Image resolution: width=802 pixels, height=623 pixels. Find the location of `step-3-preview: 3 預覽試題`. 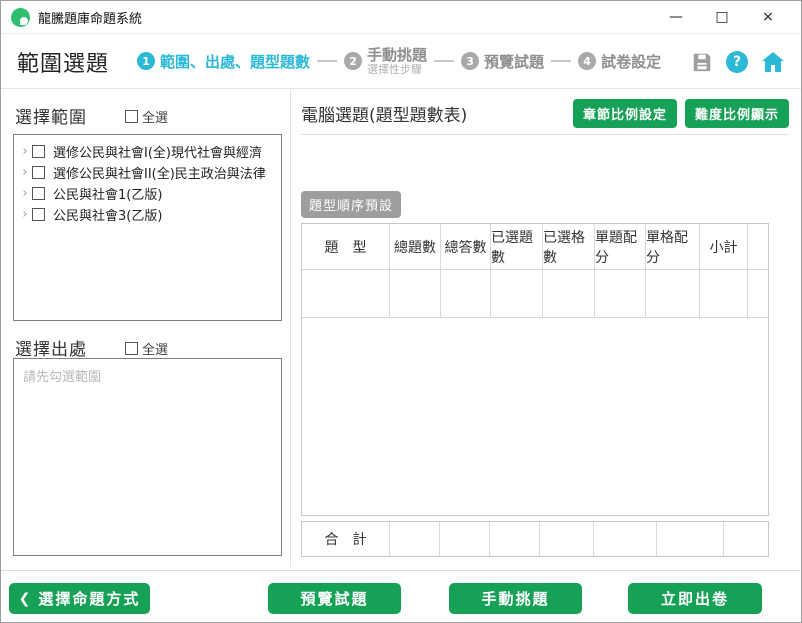

step-3-preview: 3 預覽試題 is located at coordinates (502, 61).